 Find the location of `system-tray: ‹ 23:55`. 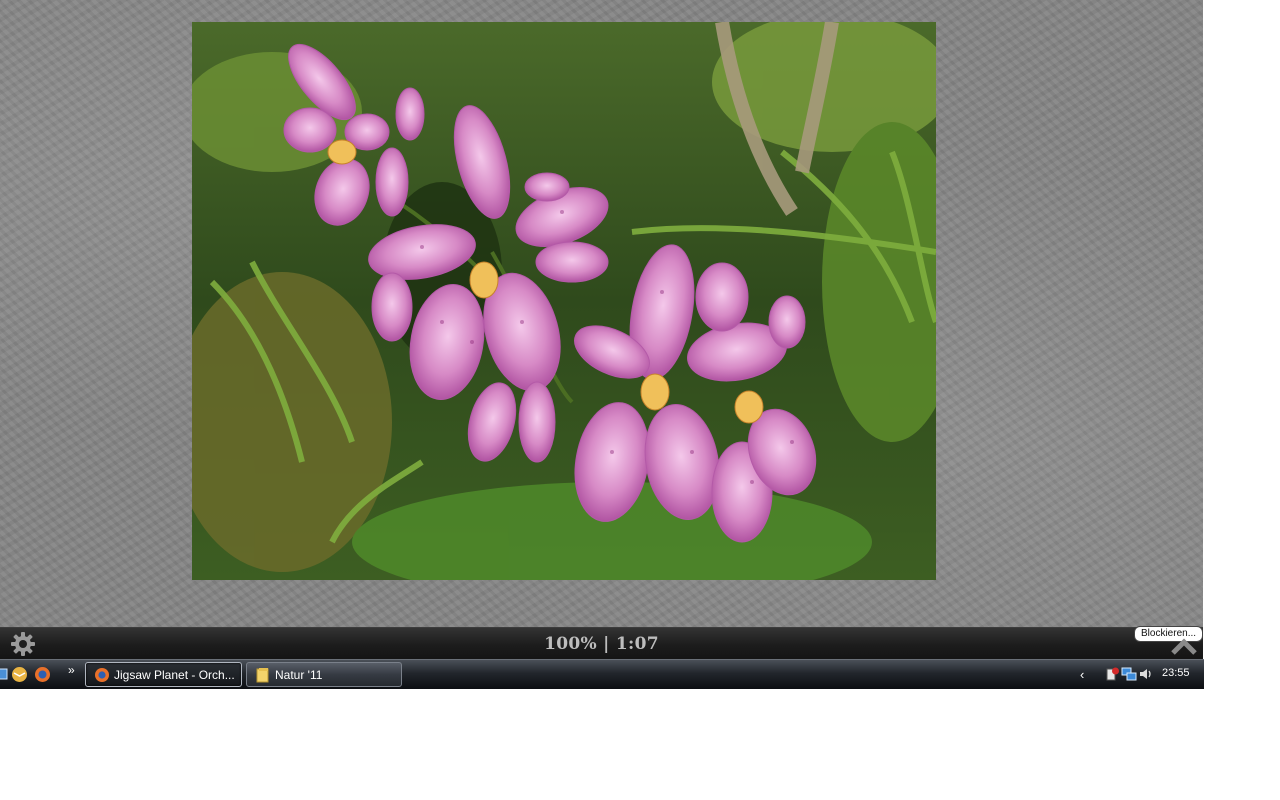

system-tray: ‹ 23:55 is located at coordinates (1139, 674).